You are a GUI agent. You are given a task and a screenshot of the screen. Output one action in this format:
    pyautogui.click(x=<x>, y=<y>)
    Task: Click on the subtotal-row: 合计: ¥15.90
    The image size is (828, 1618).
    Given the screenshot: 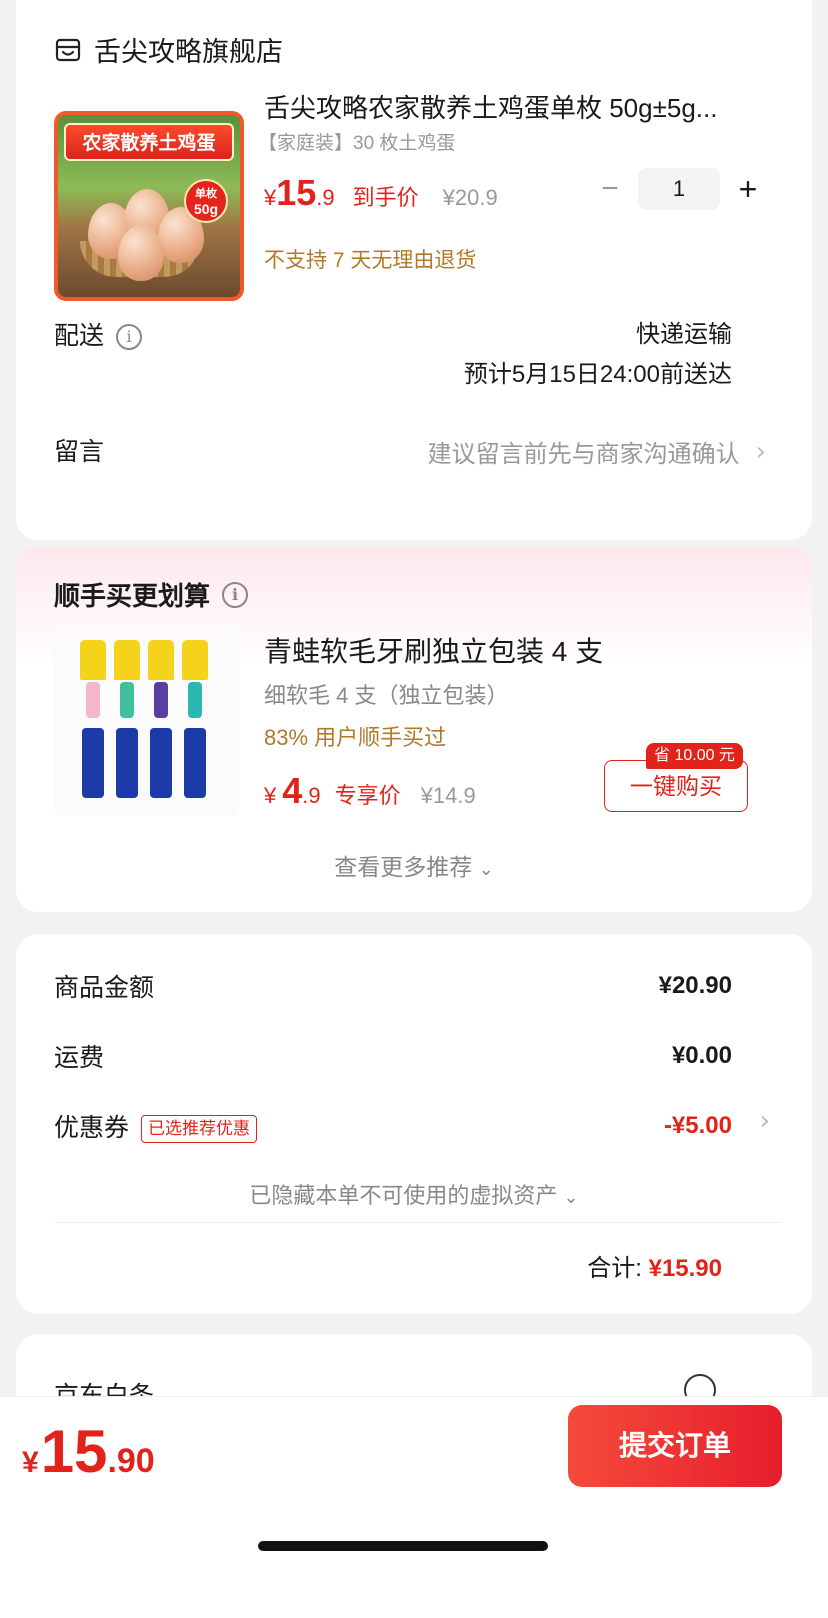 What is the action you would take?
    pyautogui.click(x=654, y=1265)
    